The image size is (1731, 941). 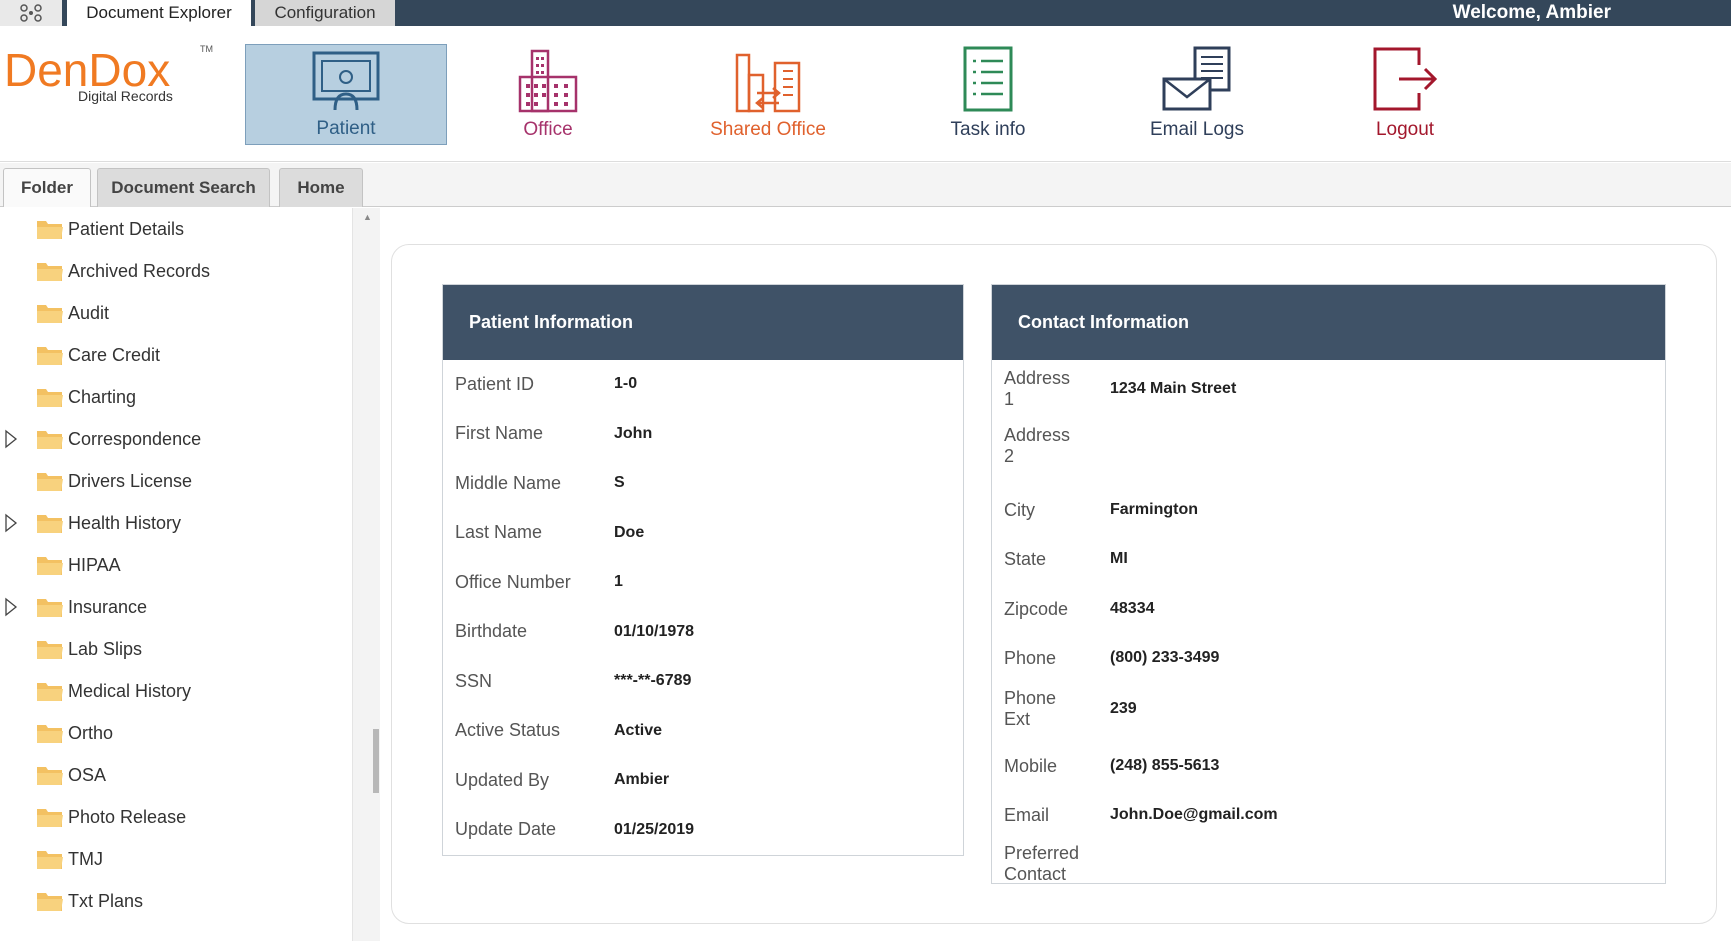 I want to click on folder-item: OSA, so click(x=170, y=775).